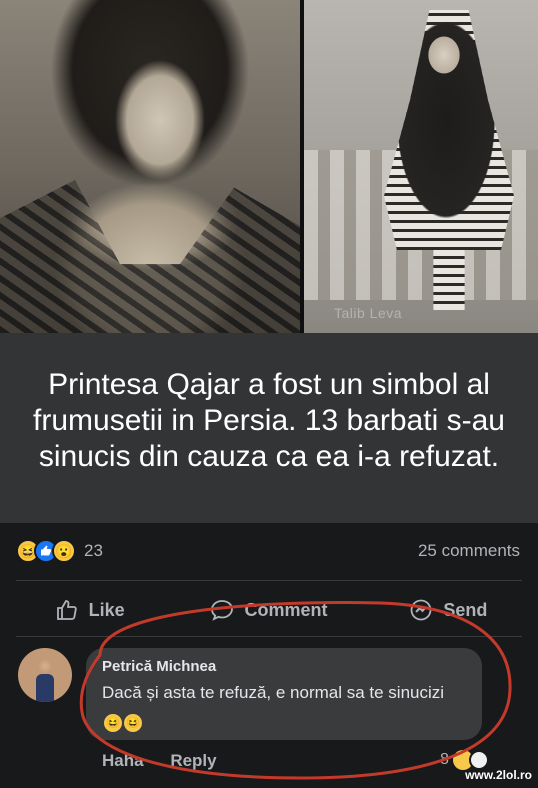 This screenshot has height=788, width=538. I want to click on comment-actions: Haha Reply, so click(170, 761).